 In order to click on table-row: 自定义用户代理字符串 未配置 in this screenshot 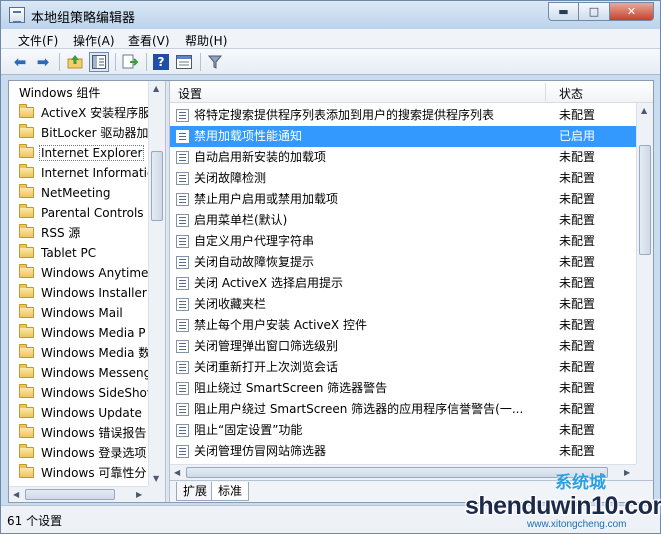, I will do `click(403, 241)`.